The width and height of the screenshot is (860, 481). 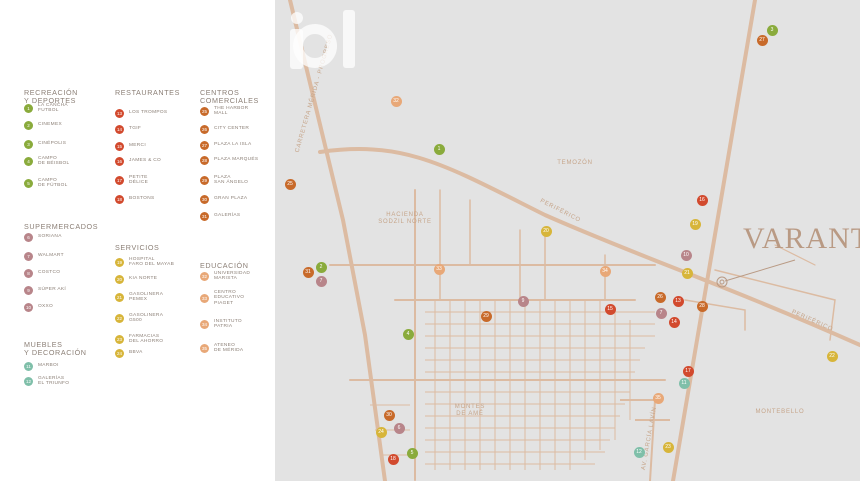 I want to click on map-marker: 34, so click(x=605, y=271).